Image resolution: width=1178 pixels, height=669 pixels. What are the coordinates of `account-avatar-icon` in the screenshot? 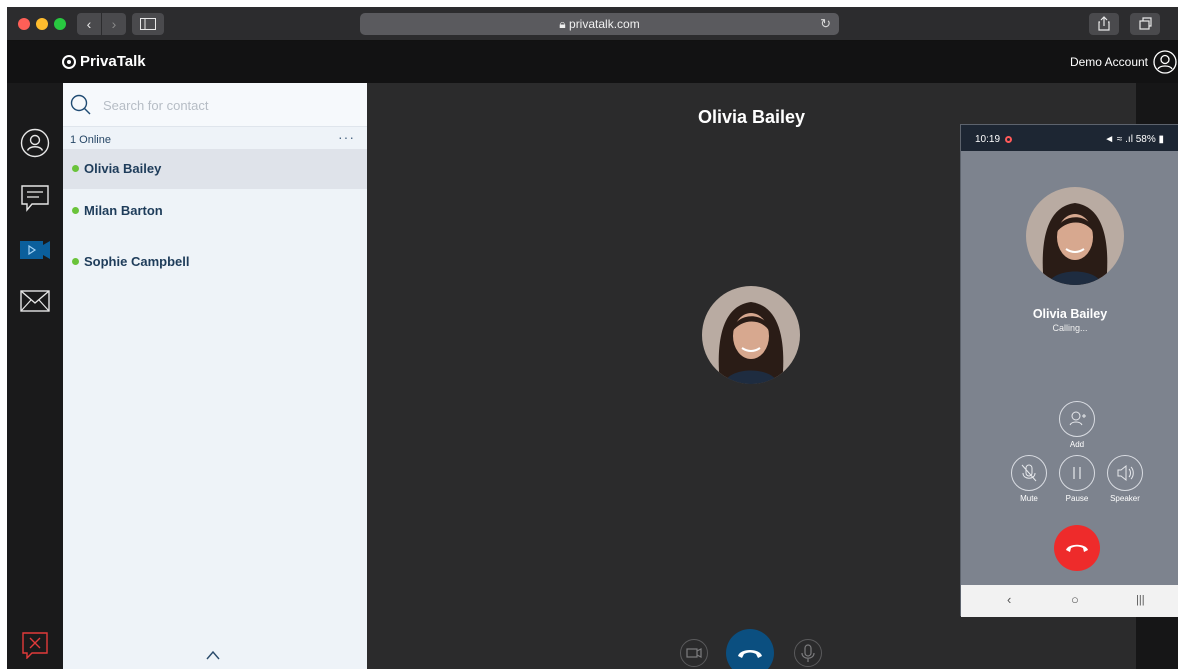 It's located at (1165, 62).